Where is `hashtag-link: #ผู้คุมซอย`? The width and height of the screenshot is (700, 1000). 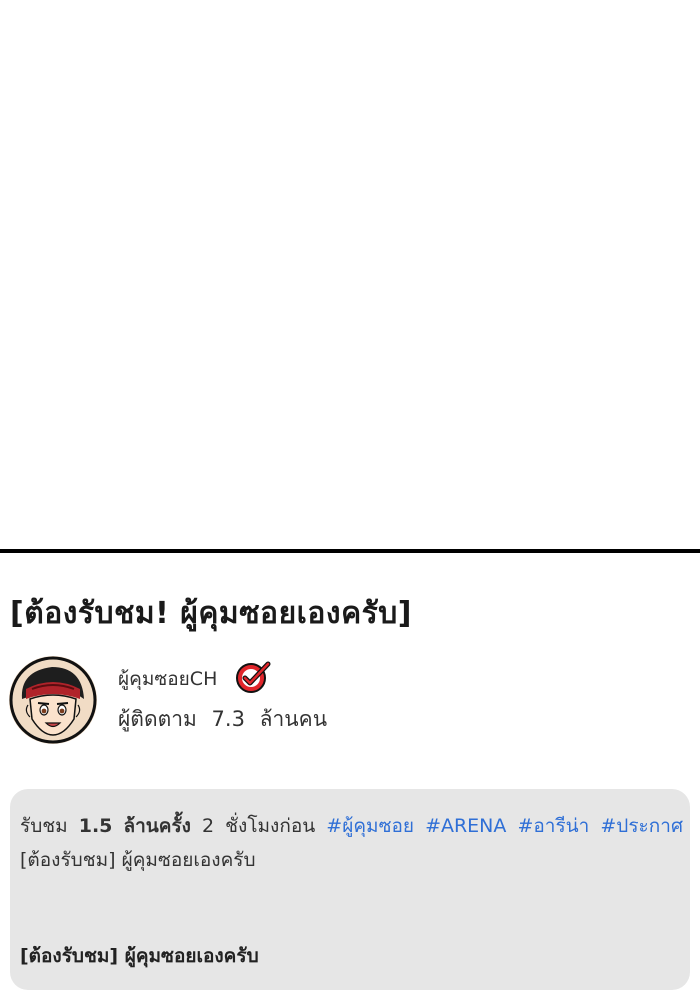 hashtag-link: #ผู้คุมซอย is located at coordinates (370, 826).